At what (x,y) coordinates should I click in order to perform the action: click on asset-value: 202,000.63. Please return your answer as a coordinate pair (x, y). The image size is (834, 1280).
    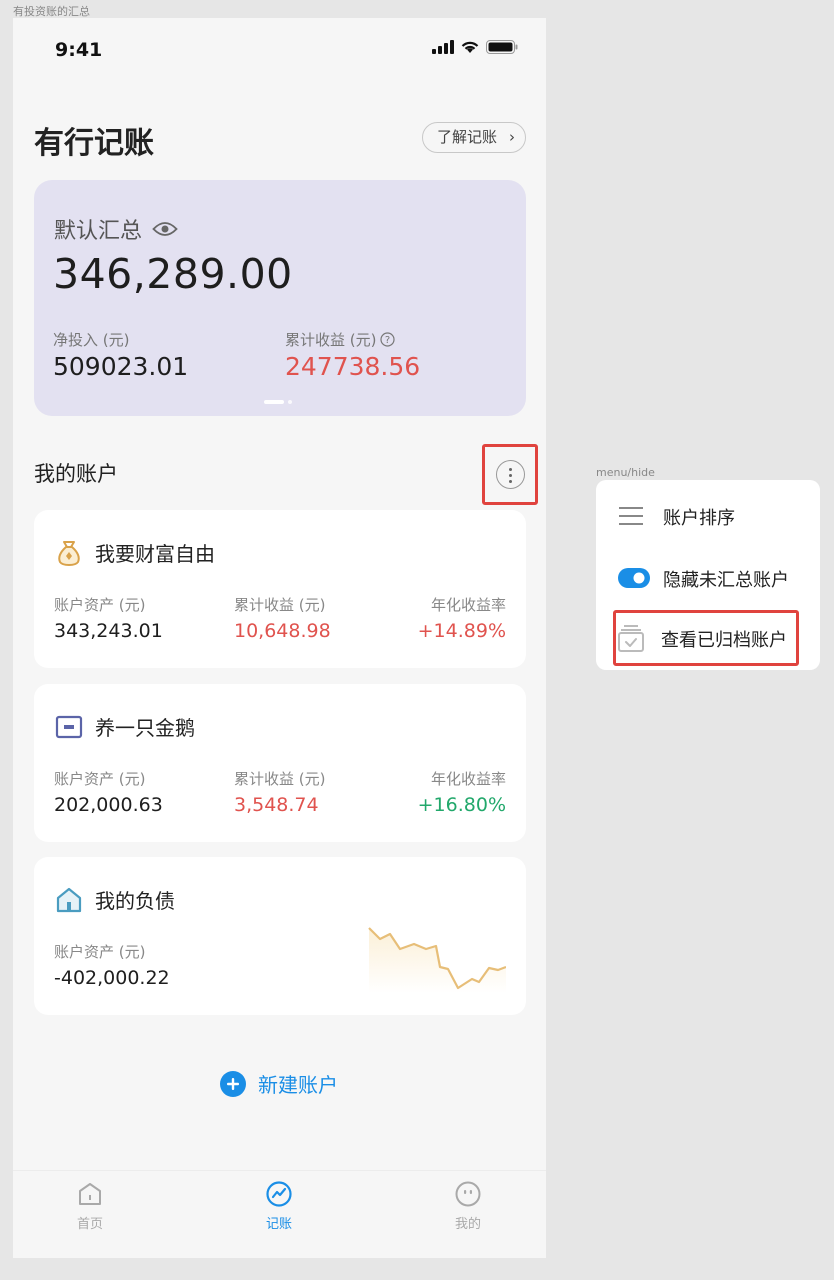
    Looking at the image, I should click on (108, 805).